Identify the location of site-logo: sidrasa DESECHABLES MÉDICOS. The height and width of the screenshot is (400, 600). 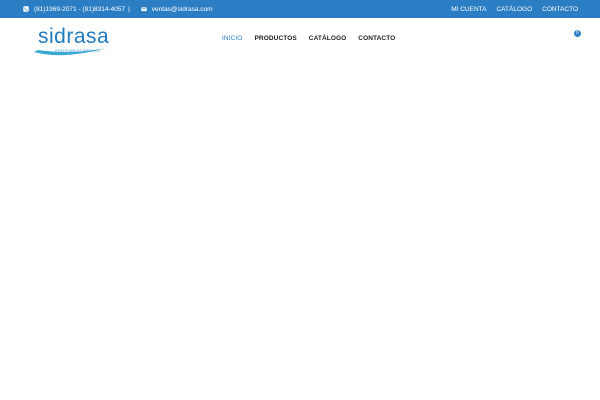
(66, 40).